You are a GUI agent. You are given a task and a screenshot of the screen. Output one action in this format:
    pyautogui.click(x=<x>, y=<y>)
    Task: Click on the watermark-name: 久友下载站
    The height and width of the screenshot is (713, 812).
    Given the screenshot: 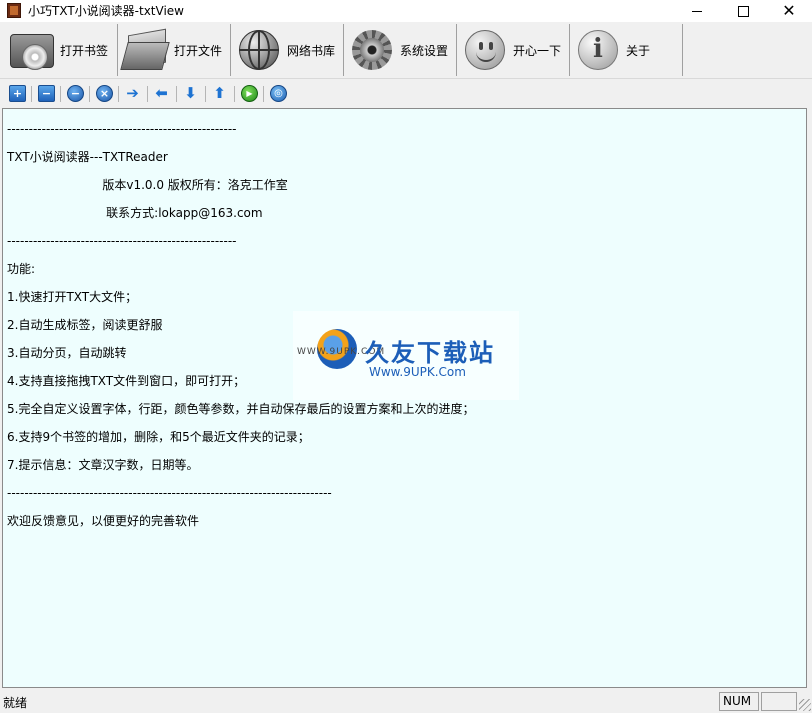 What is the action you would take?
    pyautogui.click(x=430, y=353)
    